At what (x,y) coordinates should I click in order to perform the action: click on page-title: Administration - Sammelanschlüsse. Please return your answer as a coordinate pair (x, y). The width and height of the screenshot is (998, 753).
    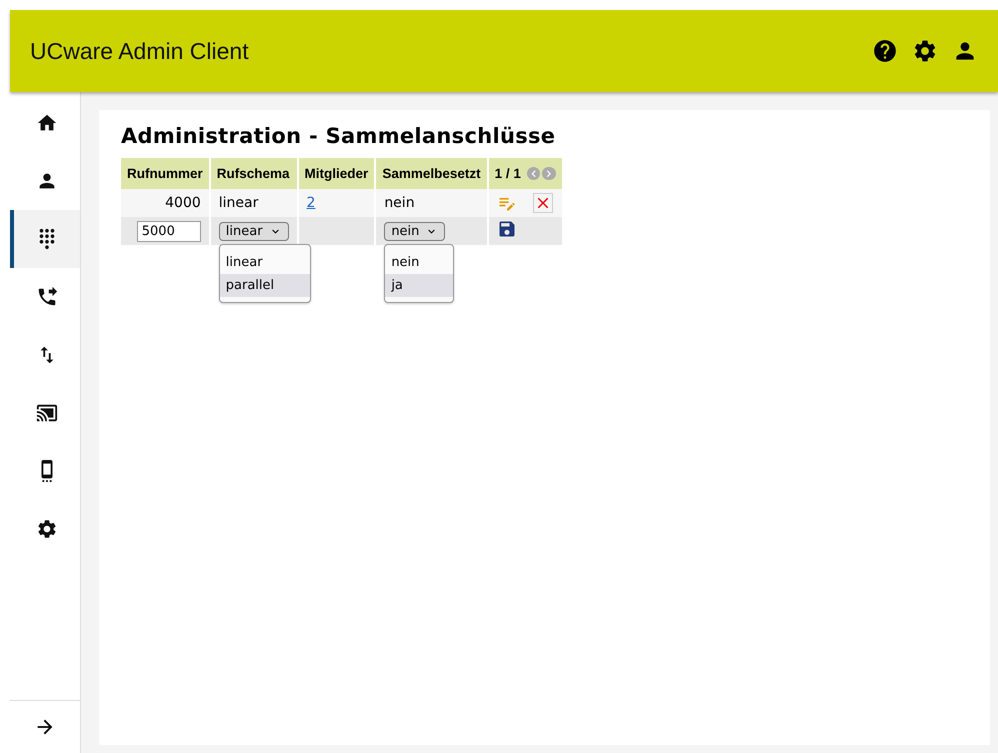
    Looking at the image, I should click on (338, 136).